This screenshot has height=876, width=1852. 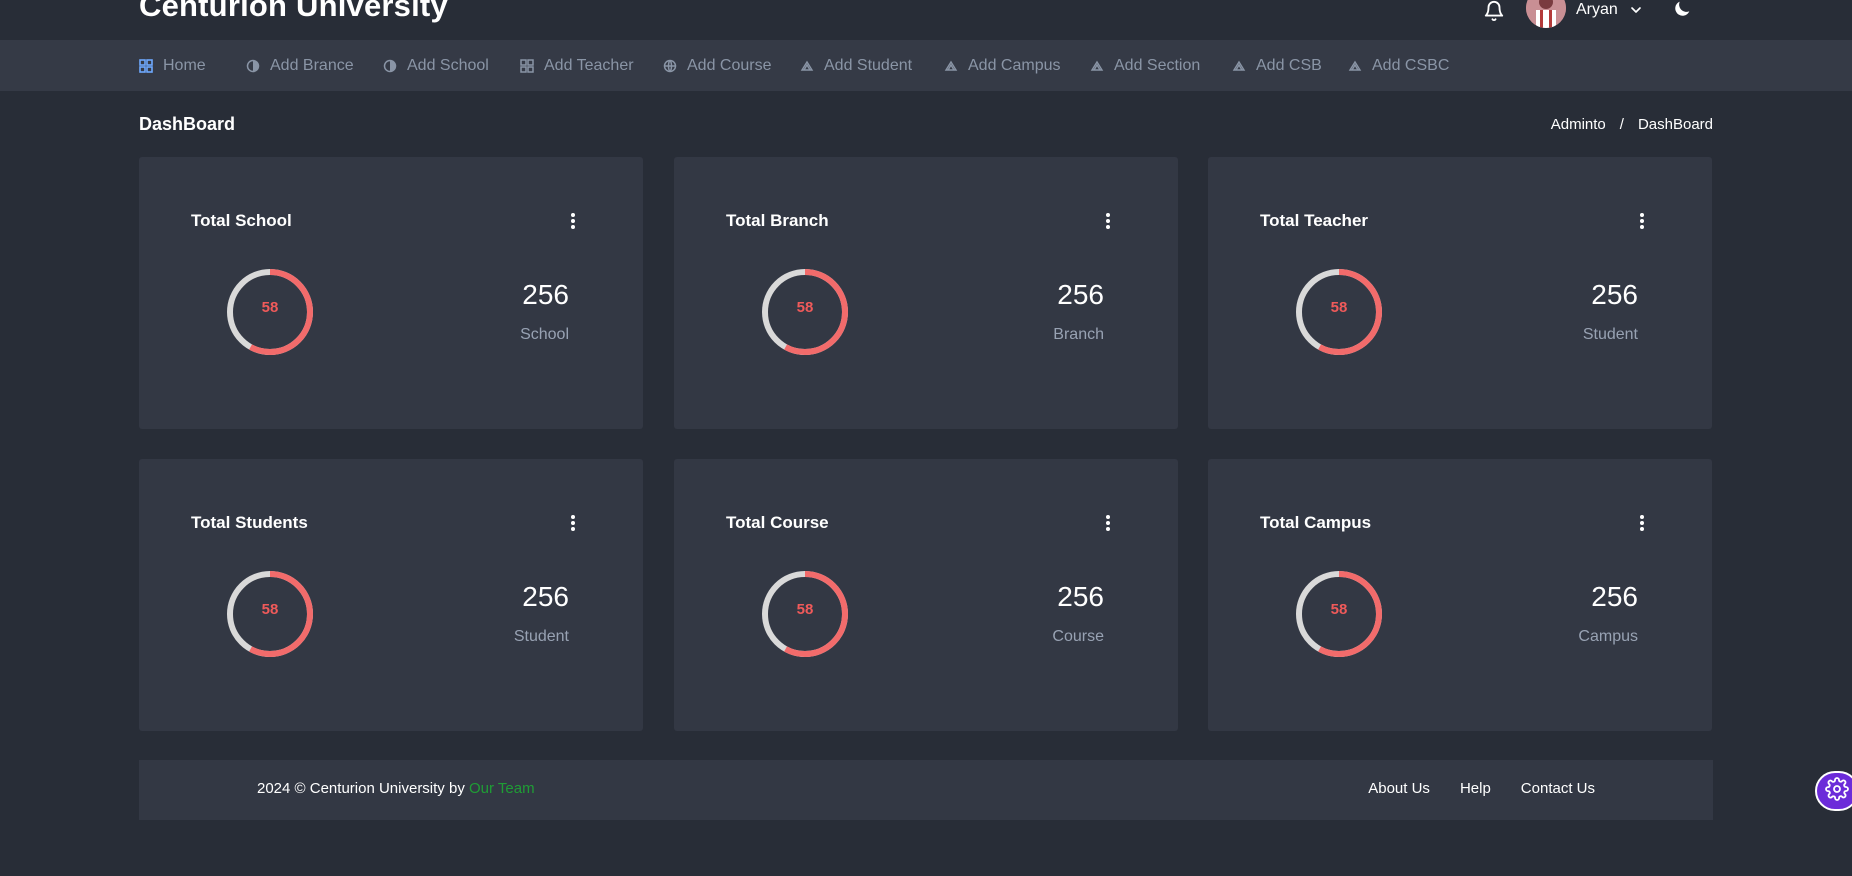 What do you see at coordinates (187, 124) in the screenshot?
I see `page-title: DashBoard` at bounding box center [187, 124].